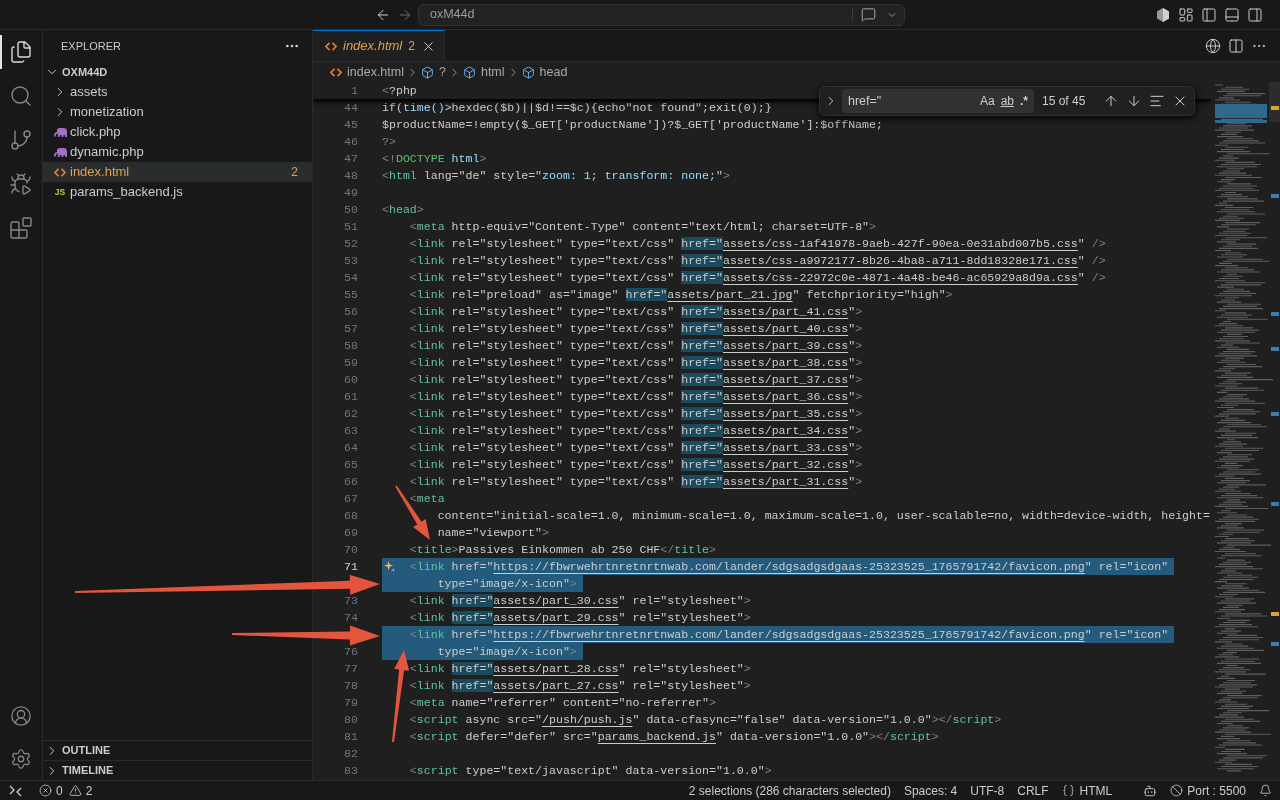 The image size is (1280, 800). Describe the element at coordinates (1150, 790) in the screenshot. I see `robot-icon` at that location.